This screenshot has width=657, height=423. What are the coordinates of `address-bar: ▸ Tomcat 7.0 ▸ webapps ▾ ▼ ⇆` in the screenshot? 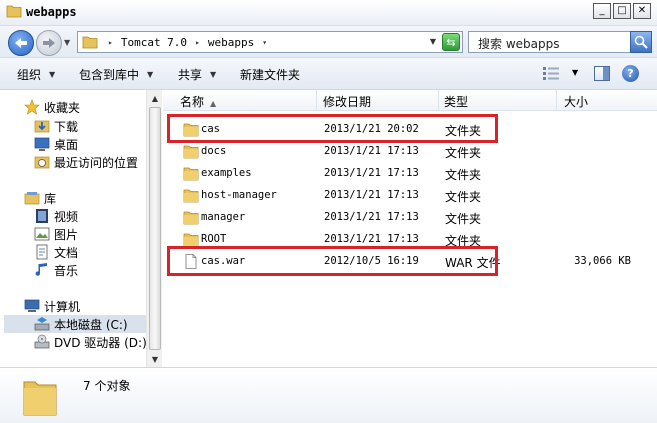 It's located at (270, 42).